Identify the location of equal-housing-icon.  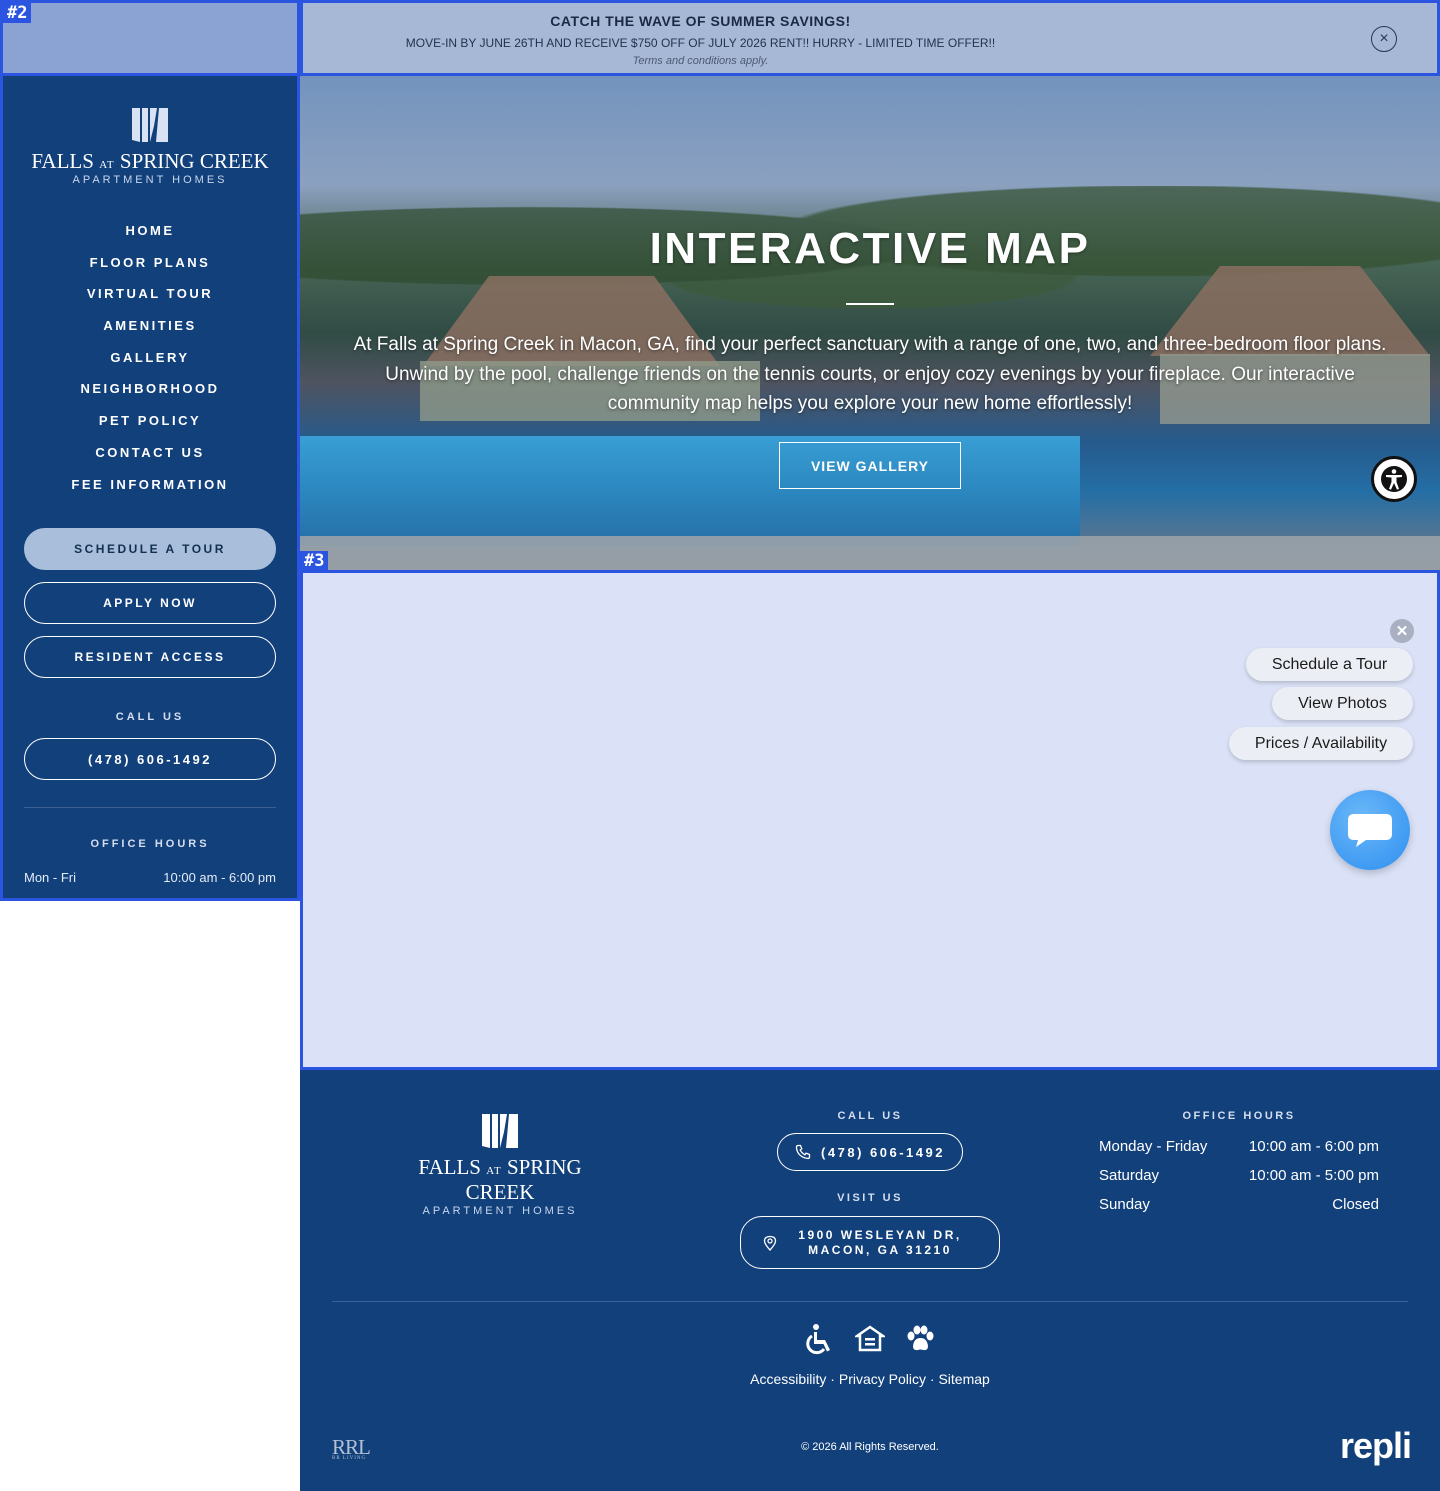
(870, 1338).